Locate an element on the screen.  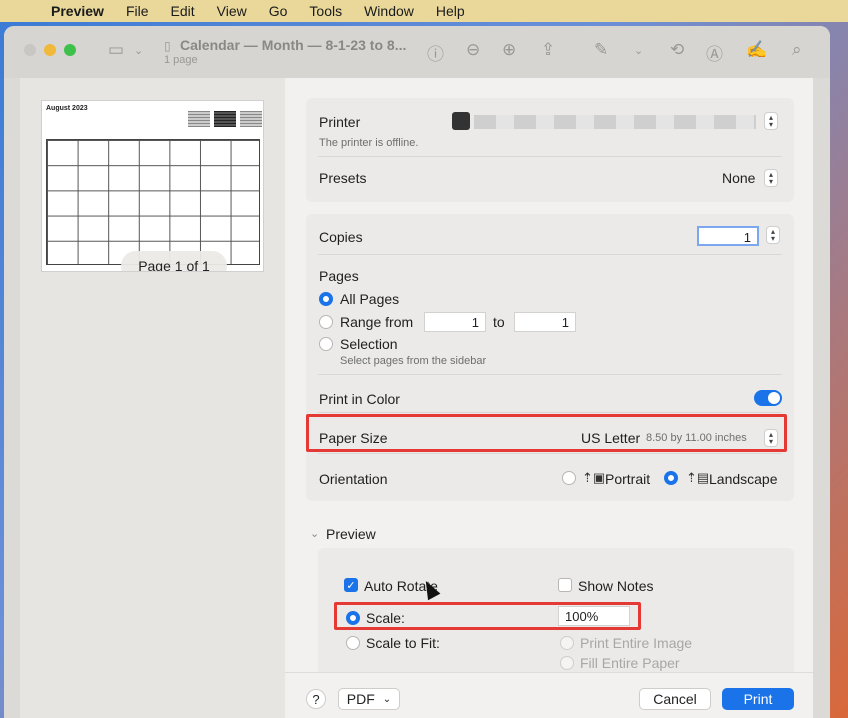
landscape-label: Landscape is located at coordinates (743, 479).